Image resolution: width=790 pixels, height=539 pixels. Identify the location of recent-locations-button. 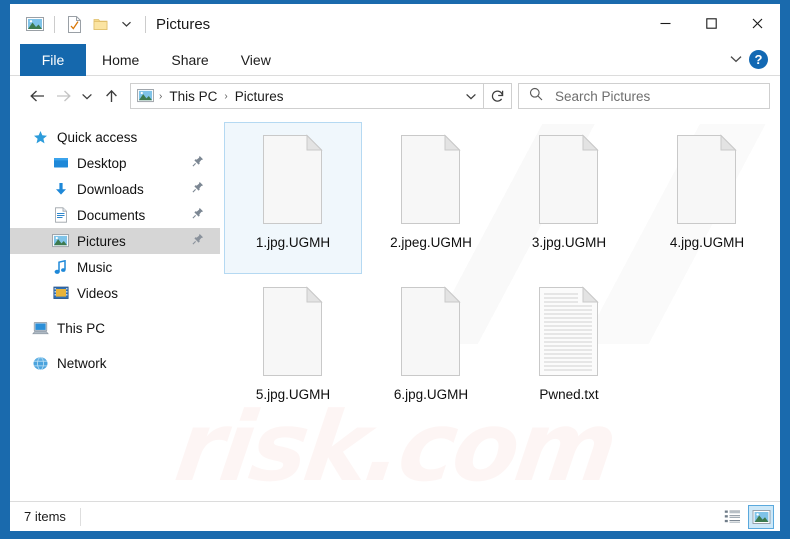
(87, 96).